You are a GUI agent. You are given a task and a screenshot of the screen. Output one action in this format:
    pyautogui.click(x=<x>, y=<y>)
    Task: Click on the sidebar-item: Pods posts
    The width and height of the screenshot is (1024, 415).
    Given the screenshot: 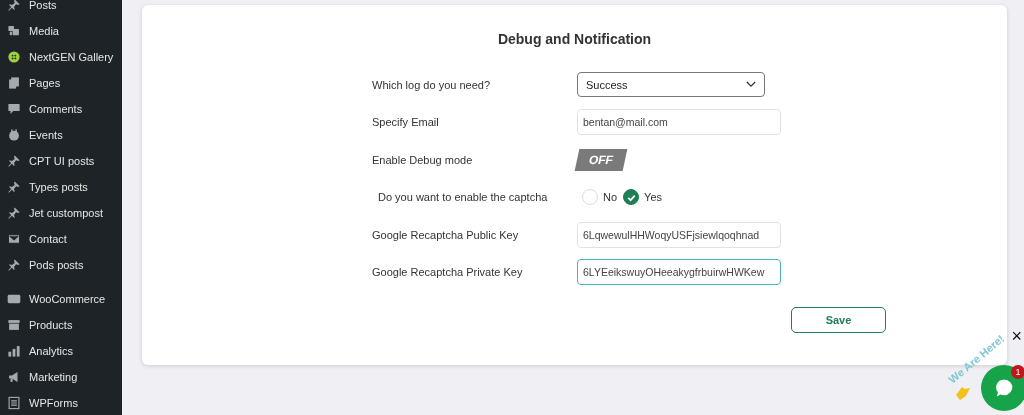 What is the action you would take?
    pyautogui.click(x=61, y=265)
    